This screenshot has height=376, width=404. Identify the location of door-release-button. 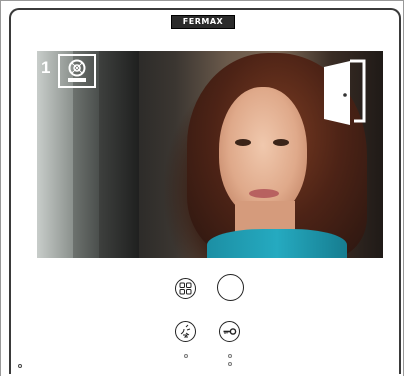
(229, 331).